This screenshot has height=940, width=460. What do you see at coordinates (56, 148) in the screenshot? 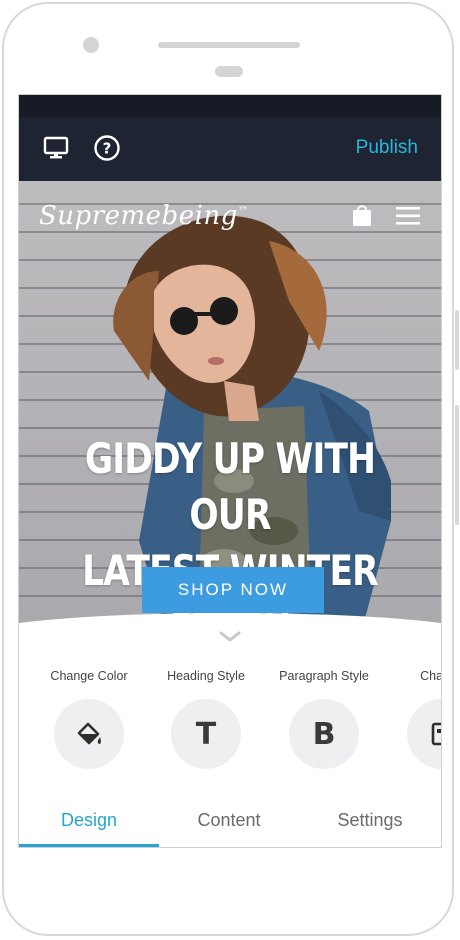
I see `desktop-preview-icon` at bounding box center [56, 148].